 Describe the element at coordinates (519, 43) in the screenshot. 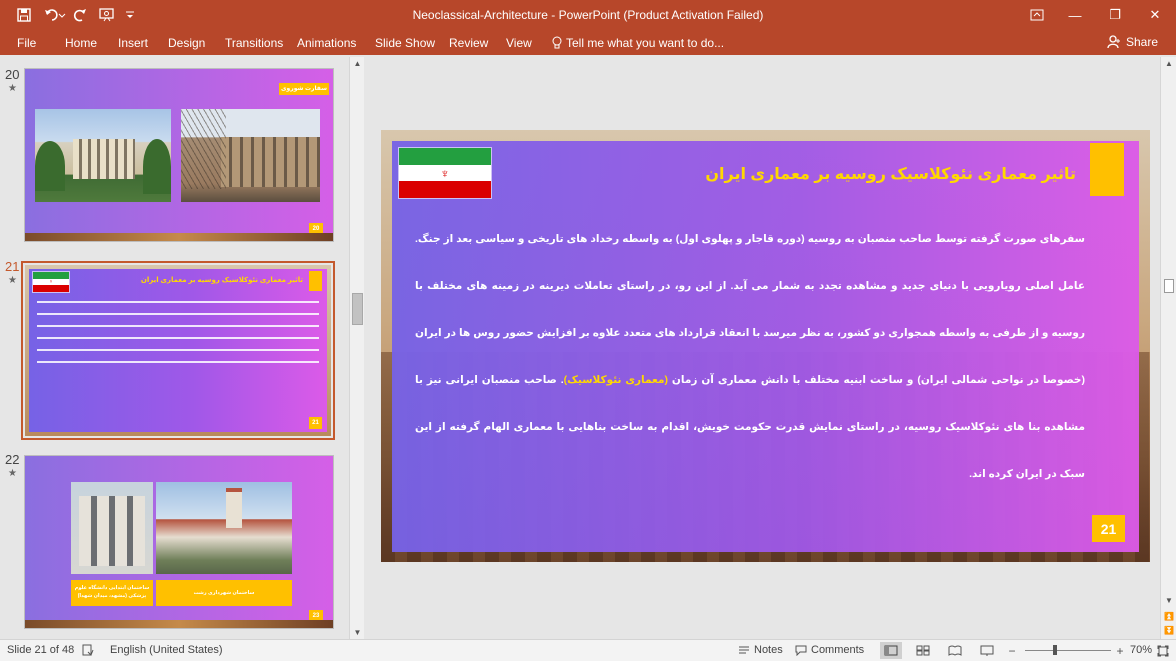

I see `tab-view: View` at that location.